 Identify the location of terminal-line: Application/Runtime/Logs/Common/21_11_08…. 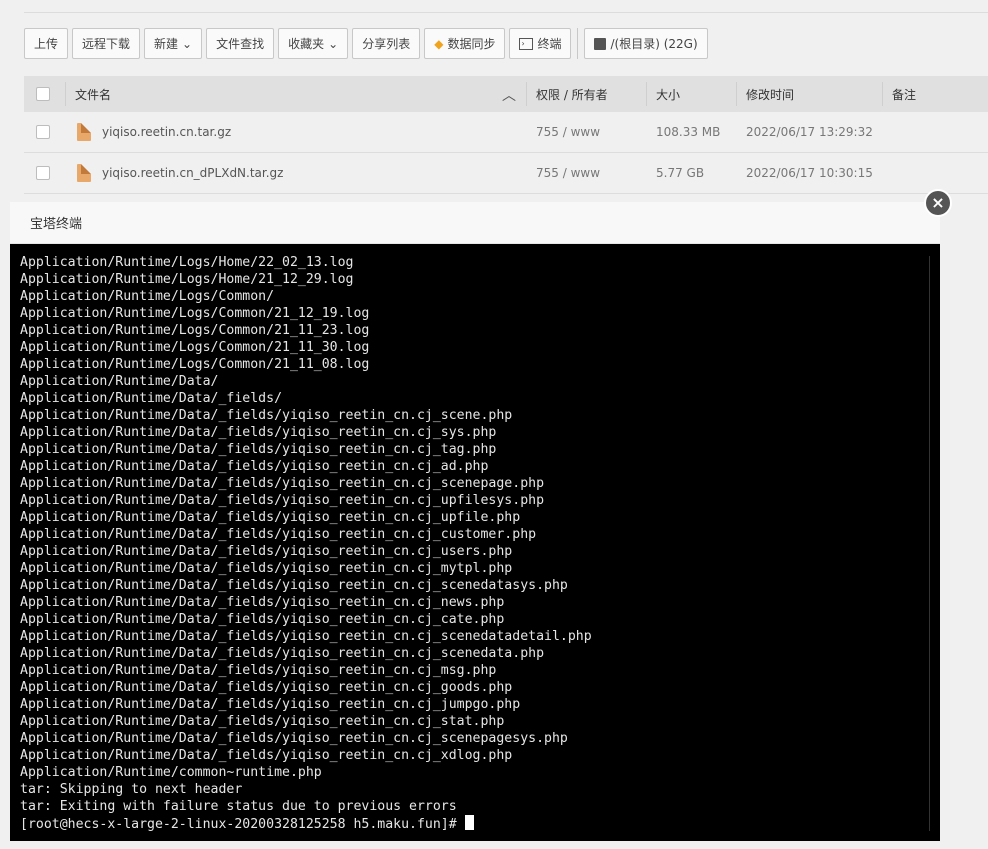
(195, 364).